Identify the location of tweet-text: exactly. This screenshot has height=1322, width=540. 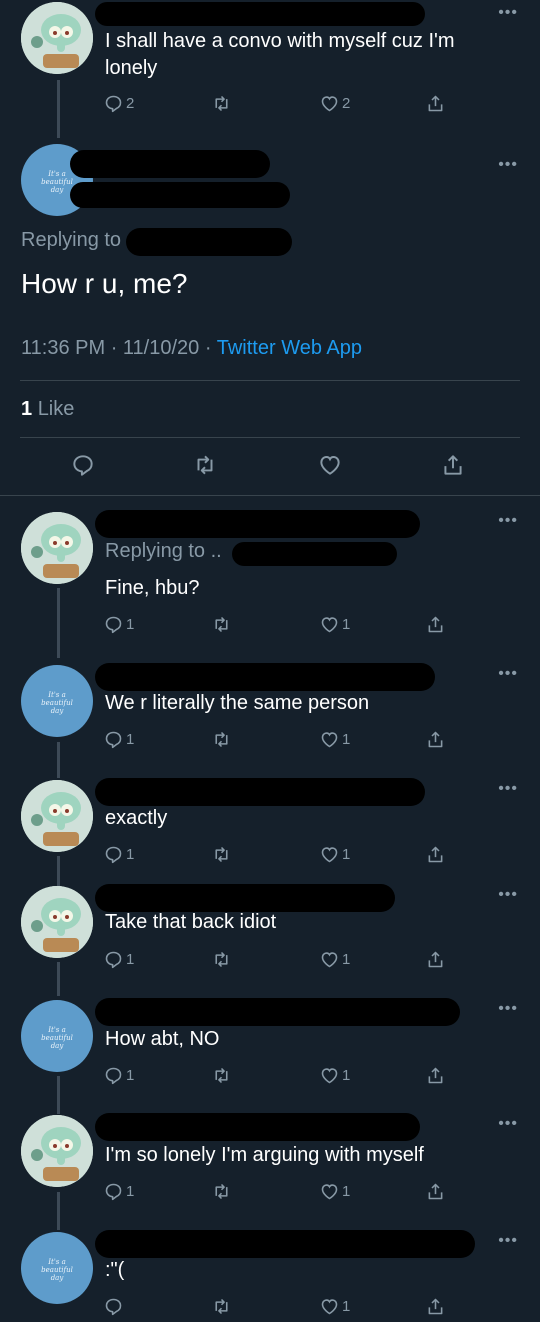
(136, 818).